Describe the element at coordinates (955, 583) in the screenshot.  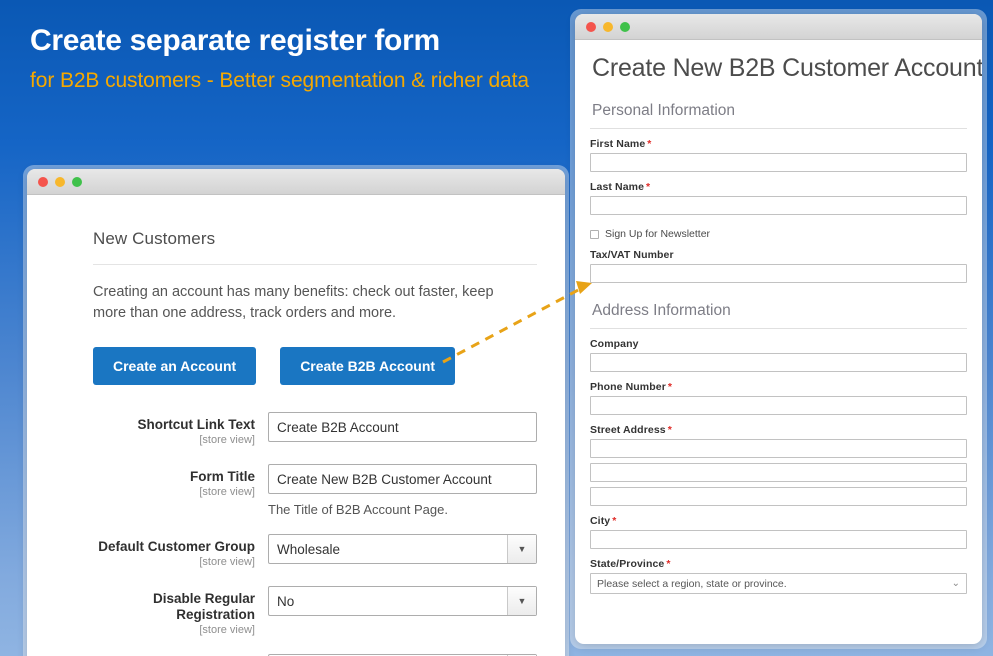
I see `chevron-down-icon: ⌄` at that location.